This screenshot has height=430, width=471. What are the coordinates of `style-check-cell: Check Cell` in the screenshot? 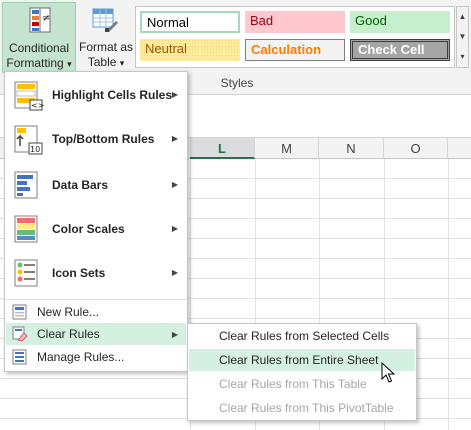 It's located at (400, 50).